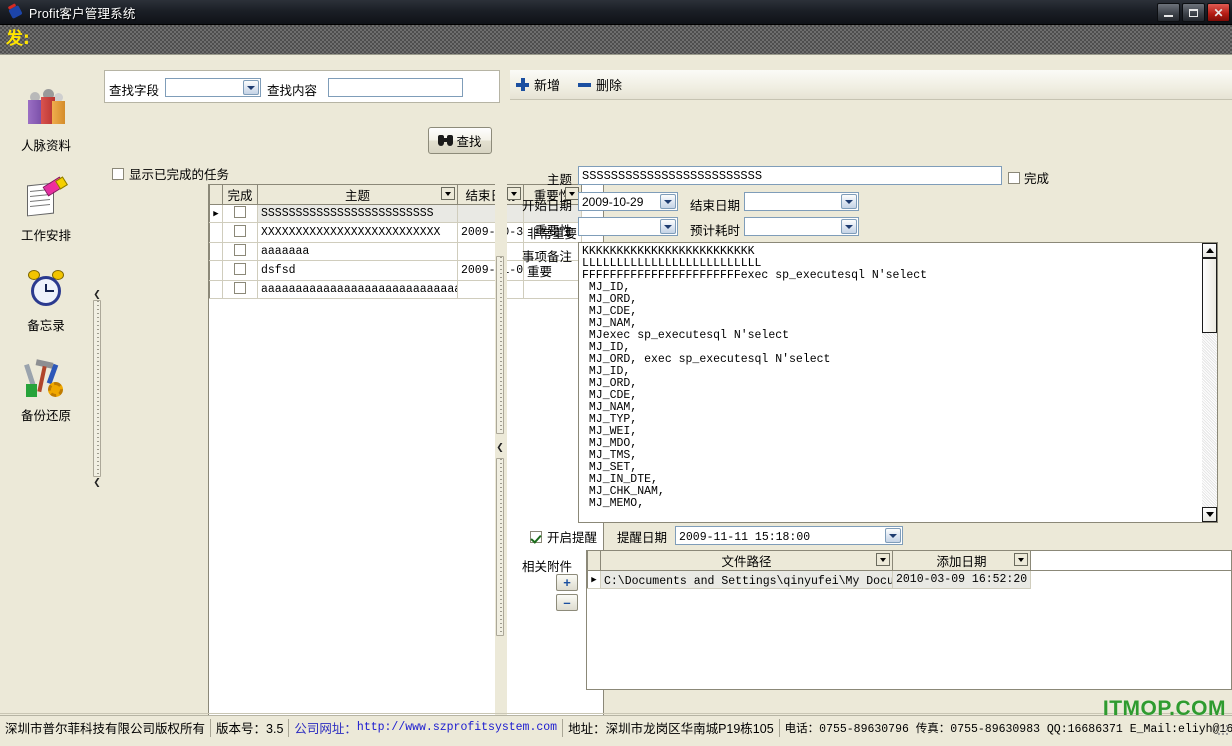  Describe the element at coordinates (395, 87) in the screenshot. I see `search-input` at that location.